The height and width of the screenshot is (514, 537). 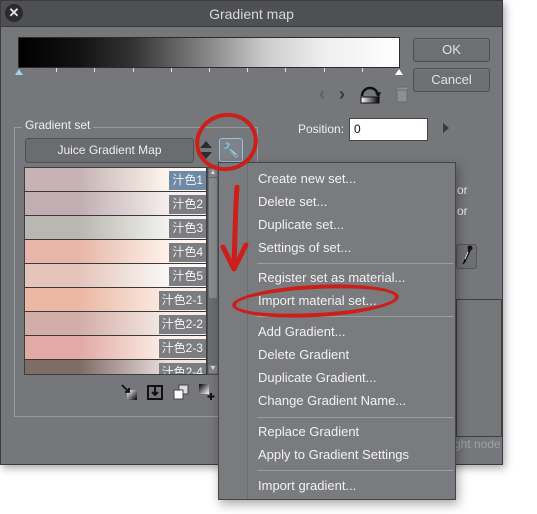 What do you see at coordinates (399, 72) in the screenshot?
I see `color-stop-right` at bounding box center [399, 72].